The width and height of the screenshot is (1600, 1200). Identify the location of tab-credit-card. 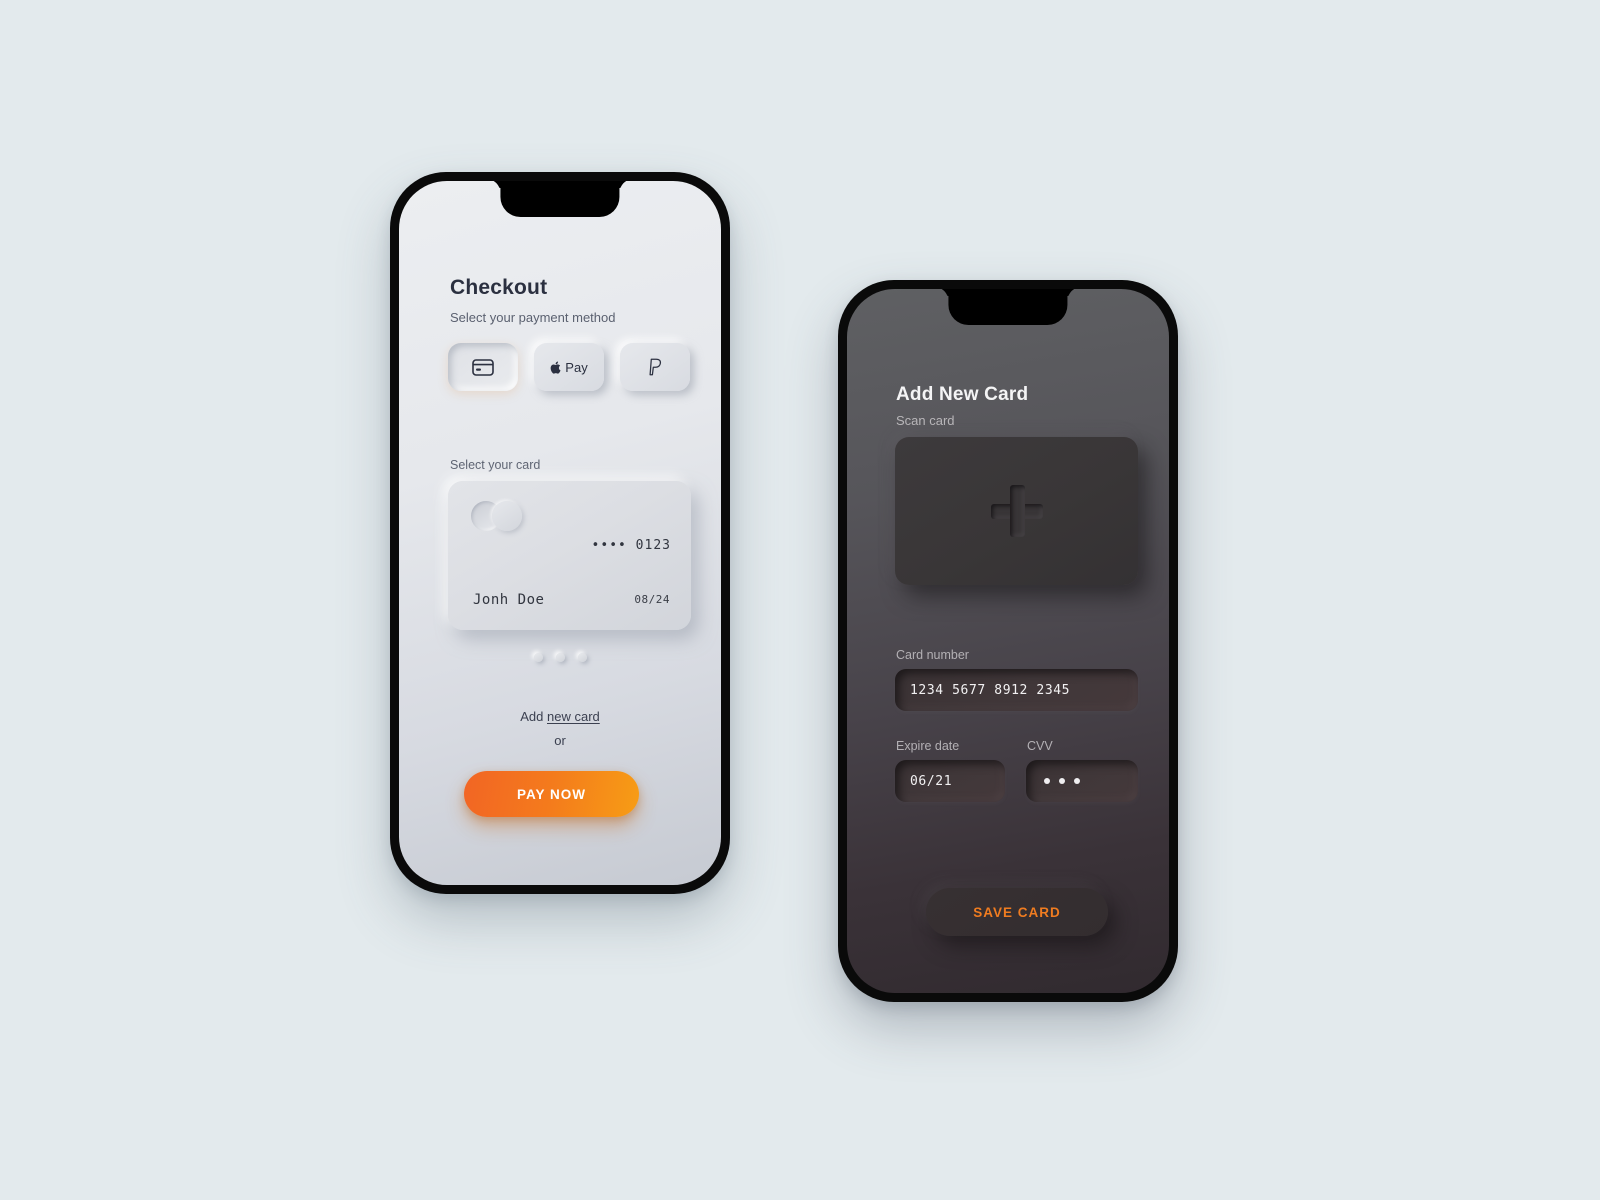
(483, 367).